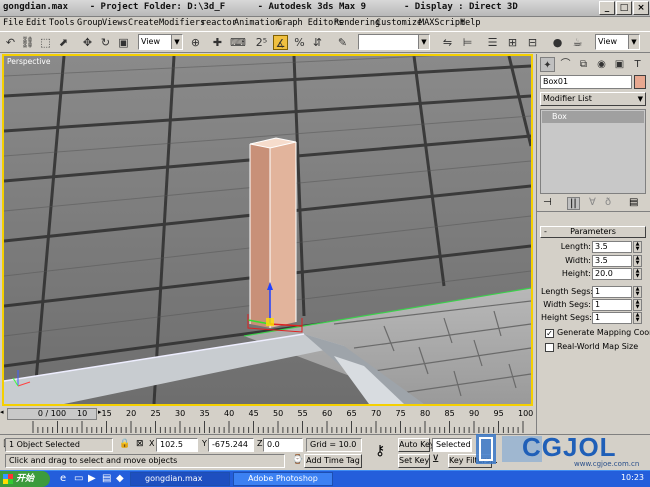 The height and width of the screenshot is (487, 650). What do you see at coordinates (105, 42) in the screenshot?
I see `select-rotate-icon: ↻` at bounding box center [105, 42].